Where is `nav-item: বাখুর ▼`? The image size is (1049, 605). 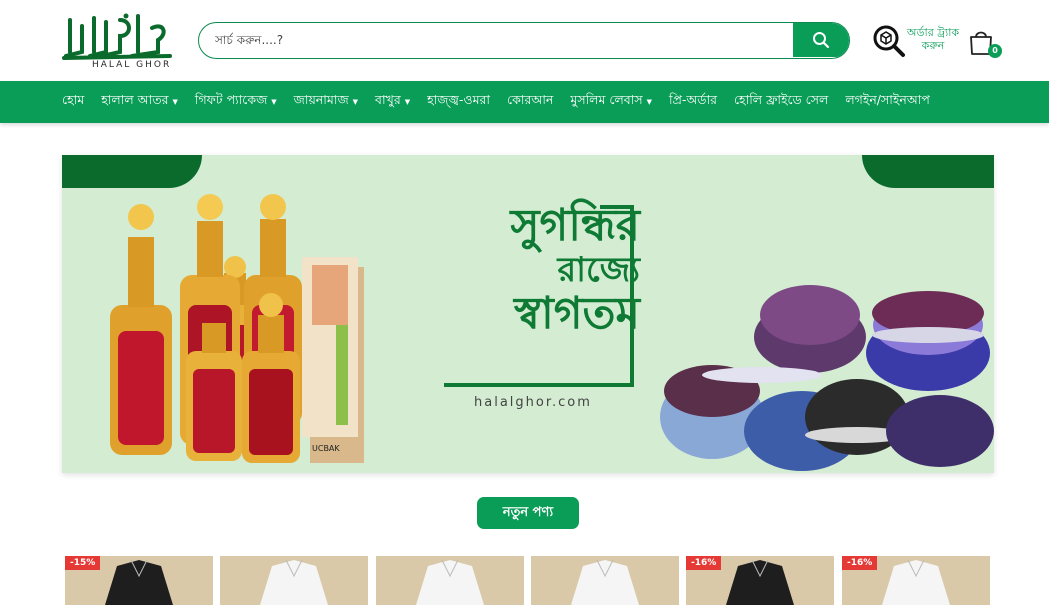
nav-item: বাখুর ▼ is located at coordinates (392, 102).